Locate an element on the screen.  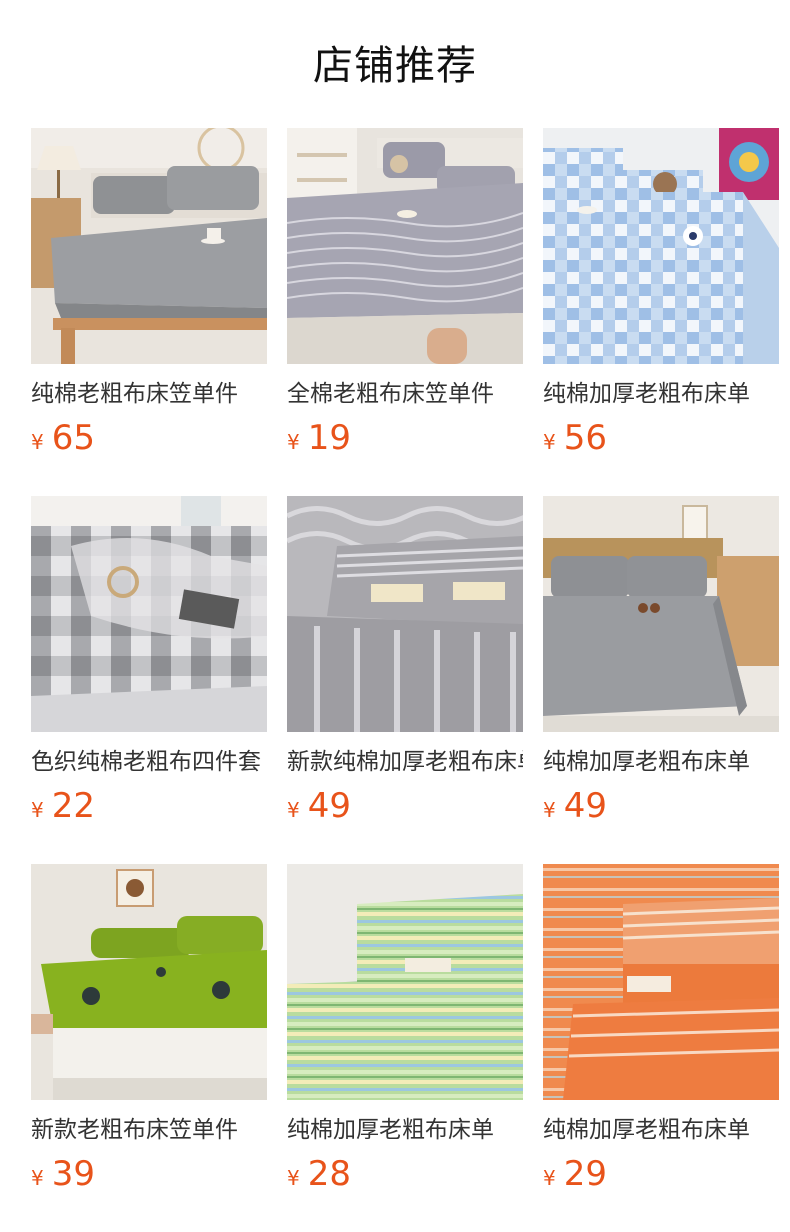
product-price: ¥28 is located at coordinates (405, 1174).